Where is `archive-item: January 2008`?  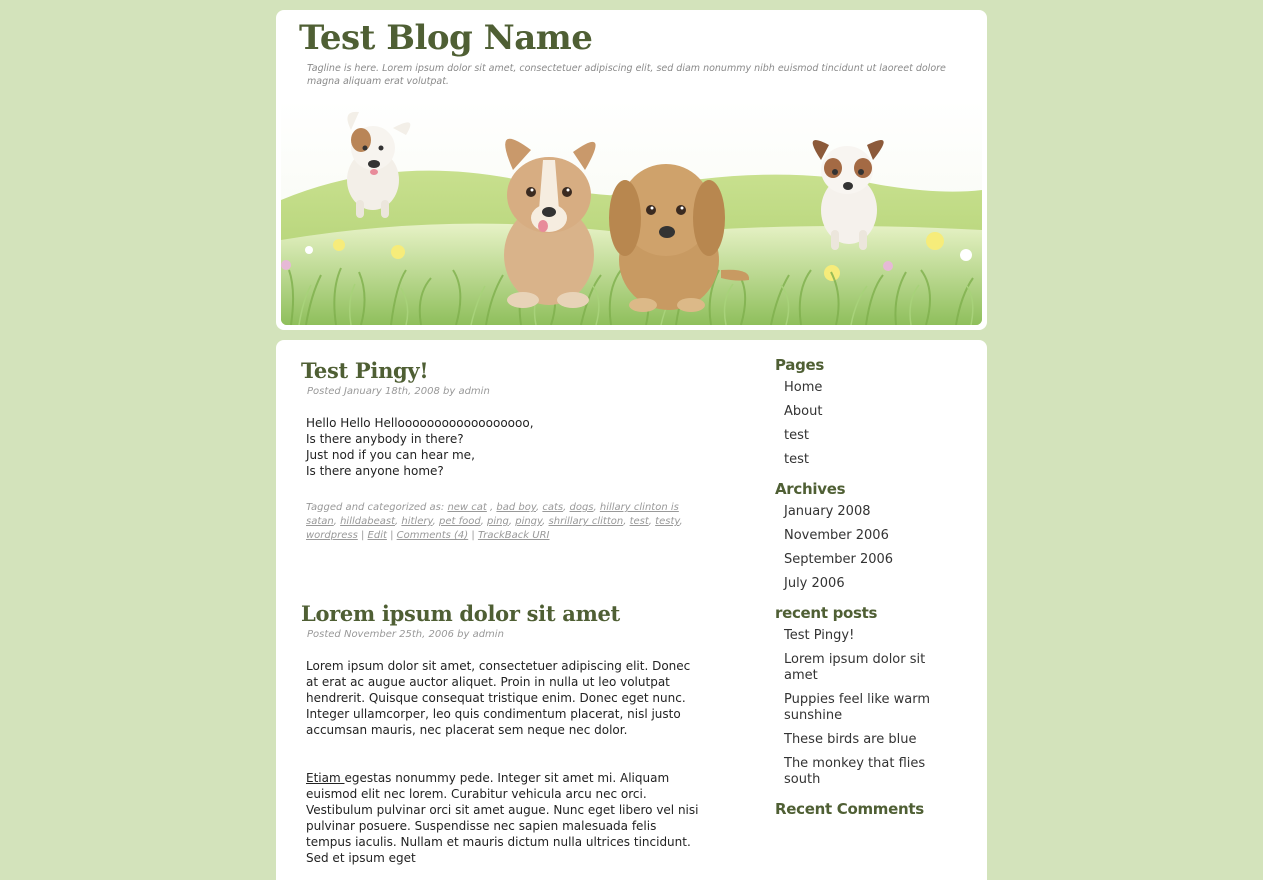 archive-item: January 2008 is located at coordinates (879, 512).